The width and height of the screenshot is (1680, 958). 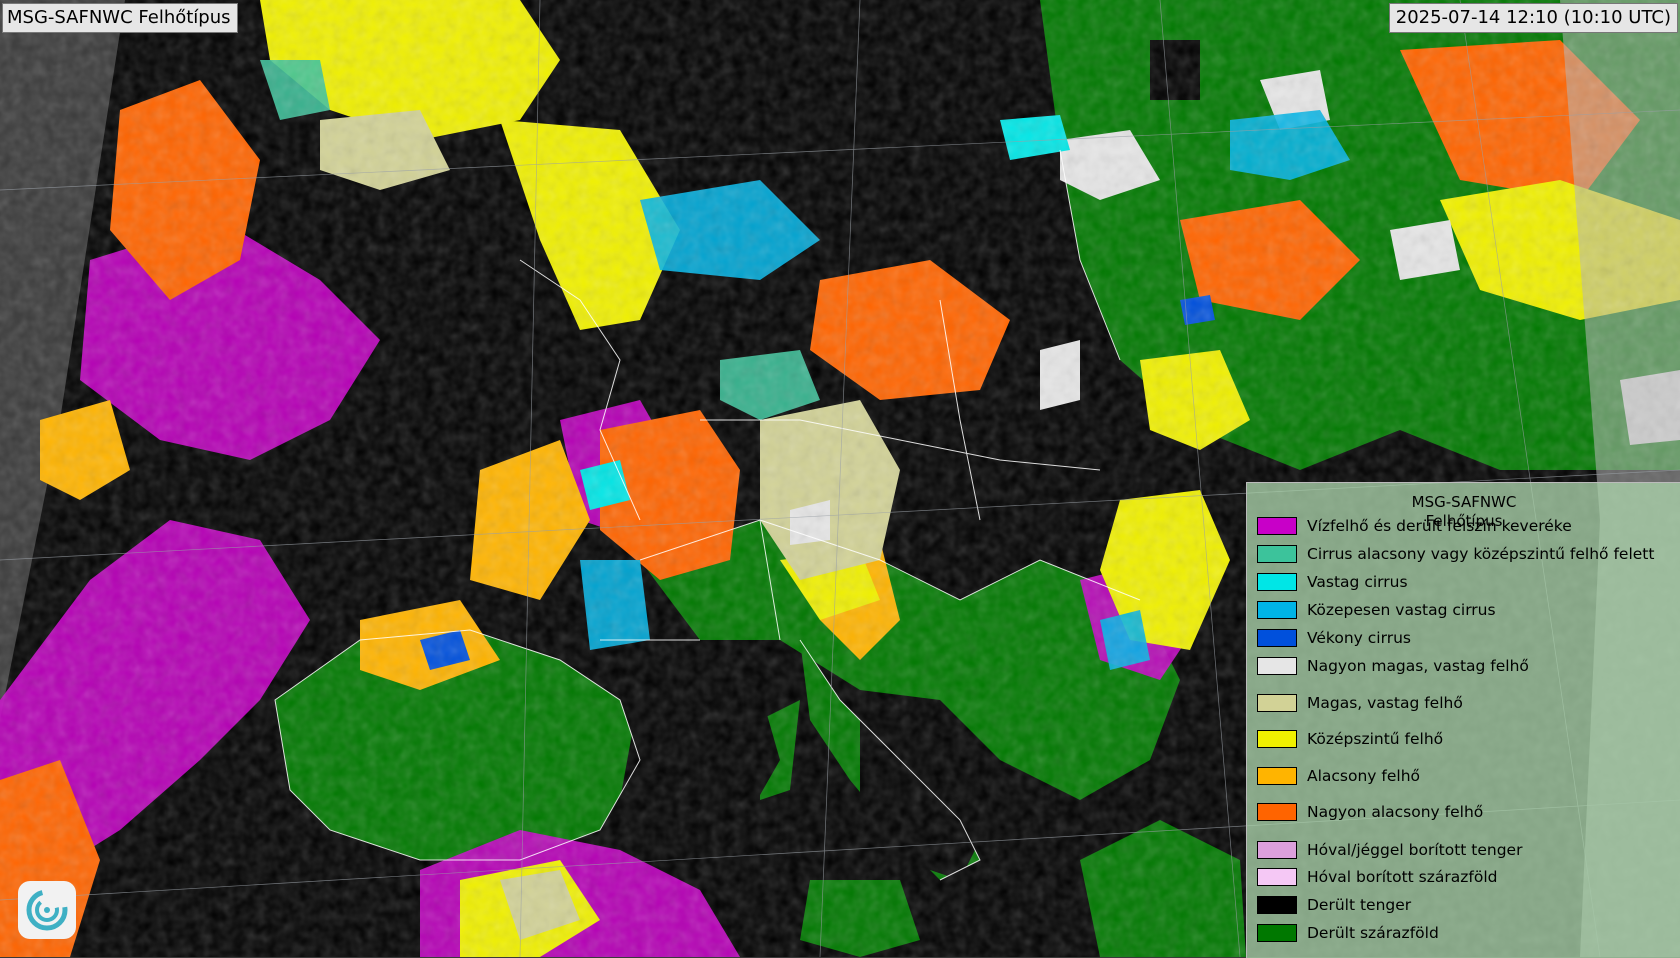 I want to click on legend-item: Vastag cirrus, so click(x=1332, y=582).